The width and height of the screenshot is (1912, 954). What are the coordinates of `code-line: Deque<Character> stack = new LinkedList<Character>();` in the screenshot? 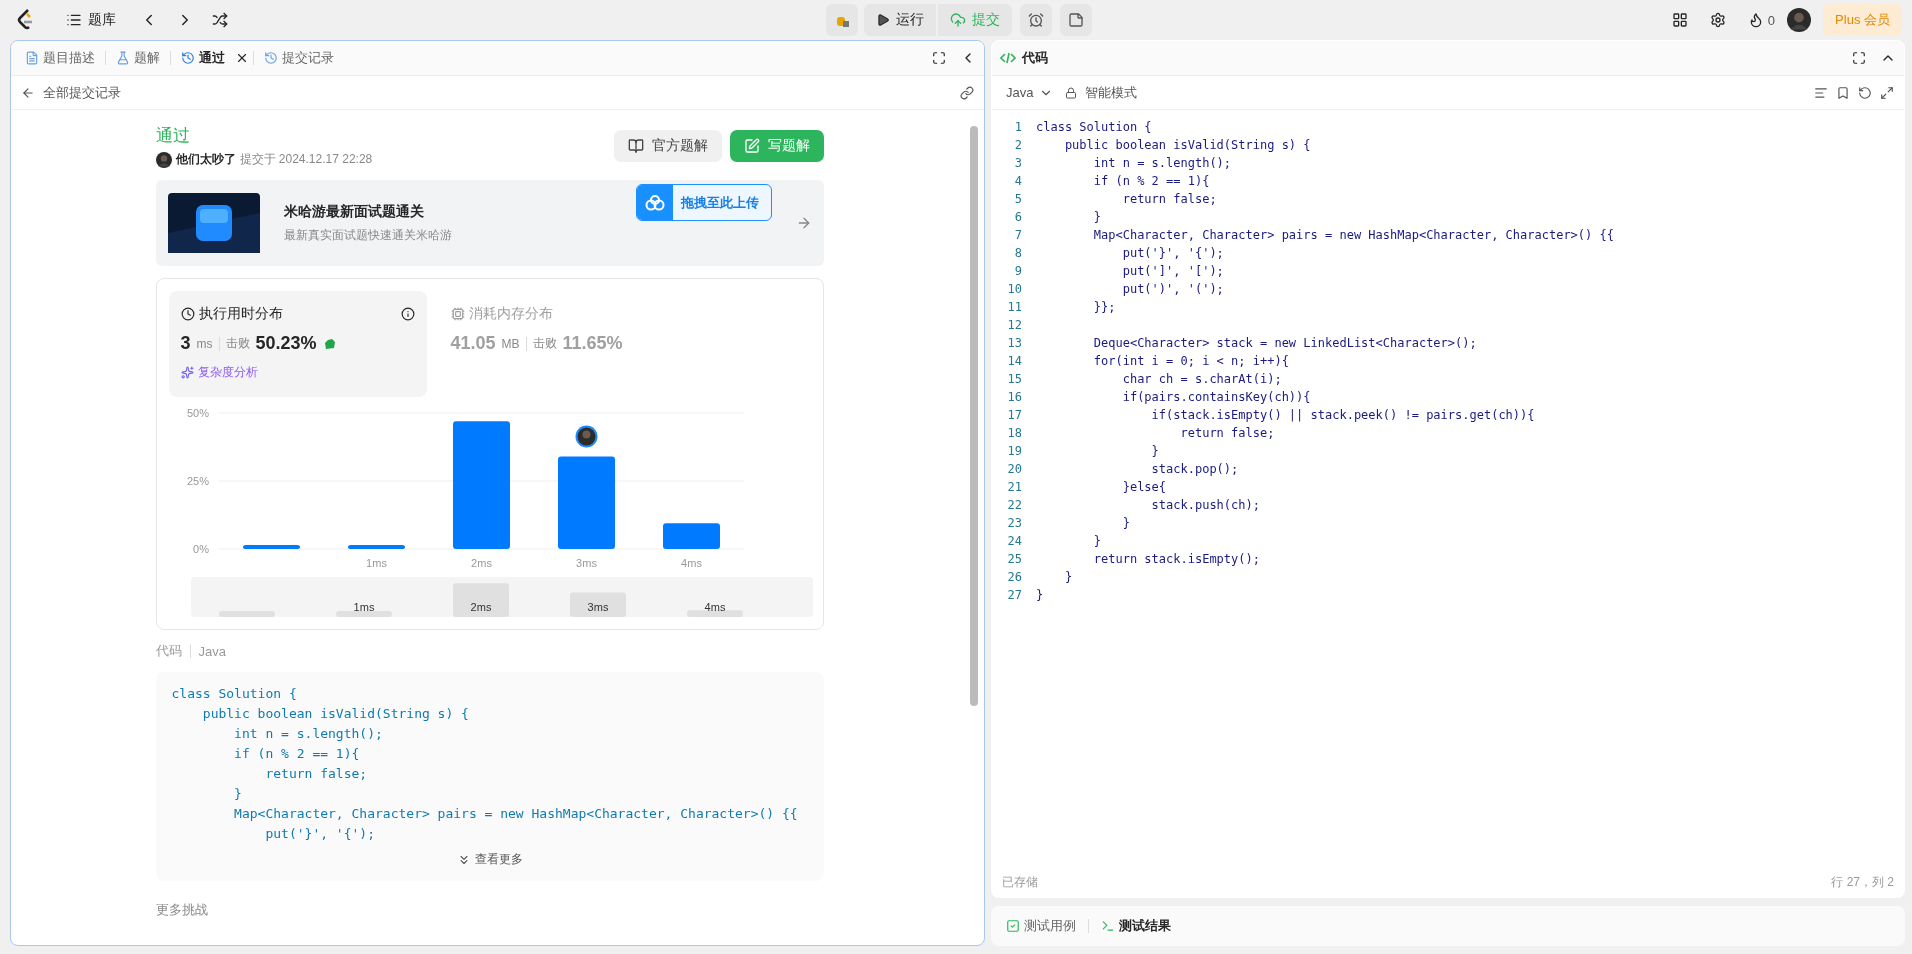 It's located at (1284, 343).